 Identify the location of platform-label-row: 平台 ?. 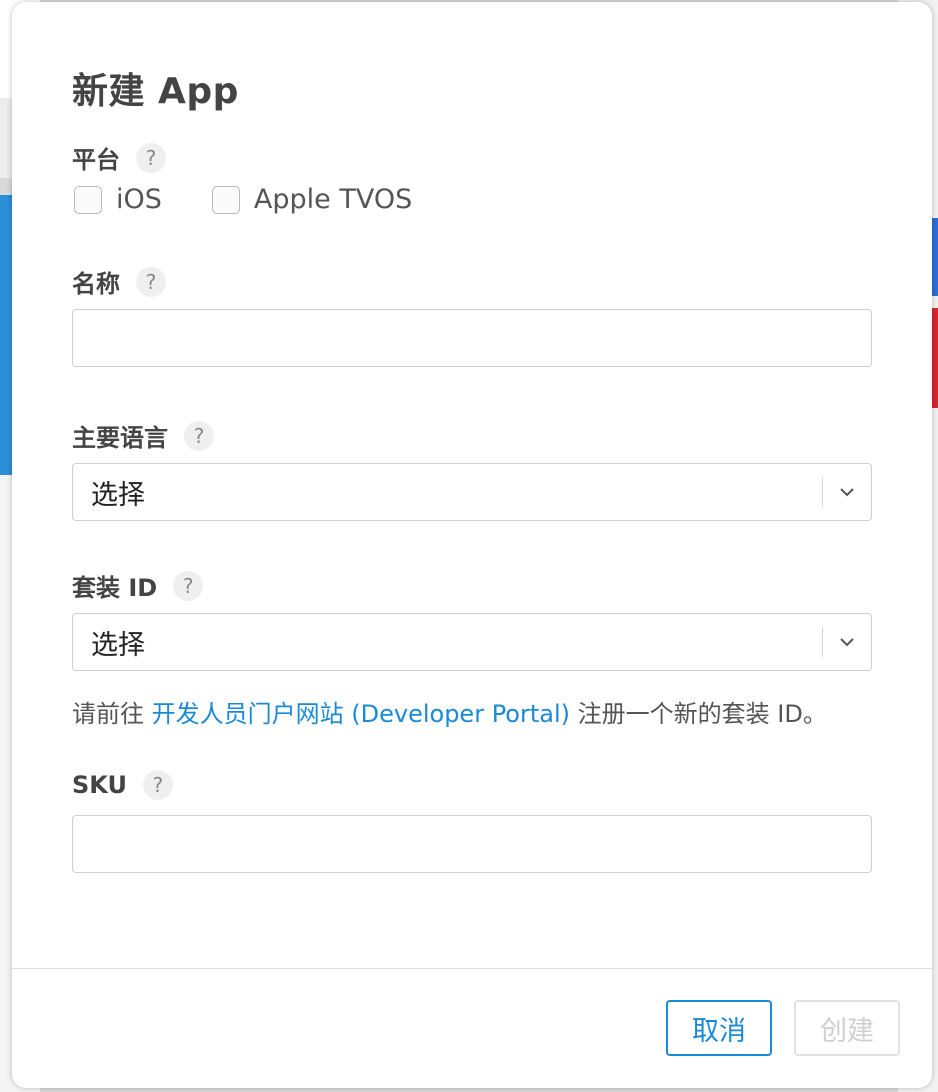
(119, 157).